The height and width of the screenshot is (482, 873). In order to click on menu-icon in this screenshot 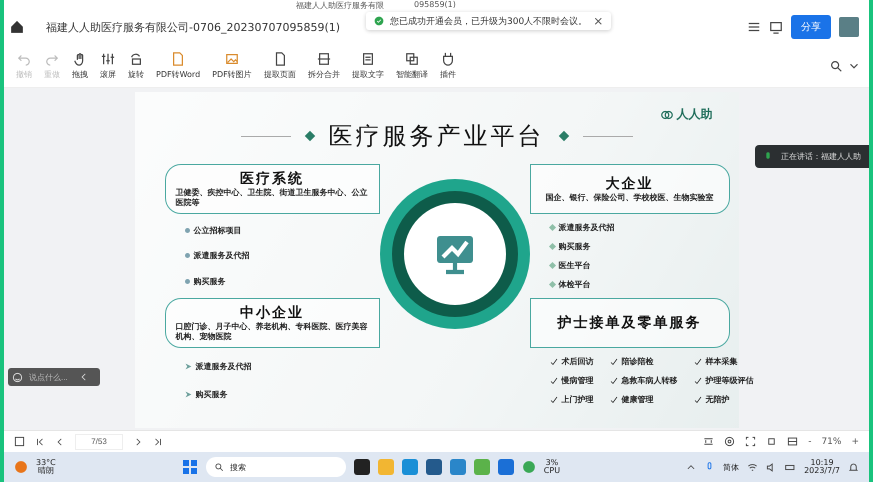, I will do `click(754, 27)`.